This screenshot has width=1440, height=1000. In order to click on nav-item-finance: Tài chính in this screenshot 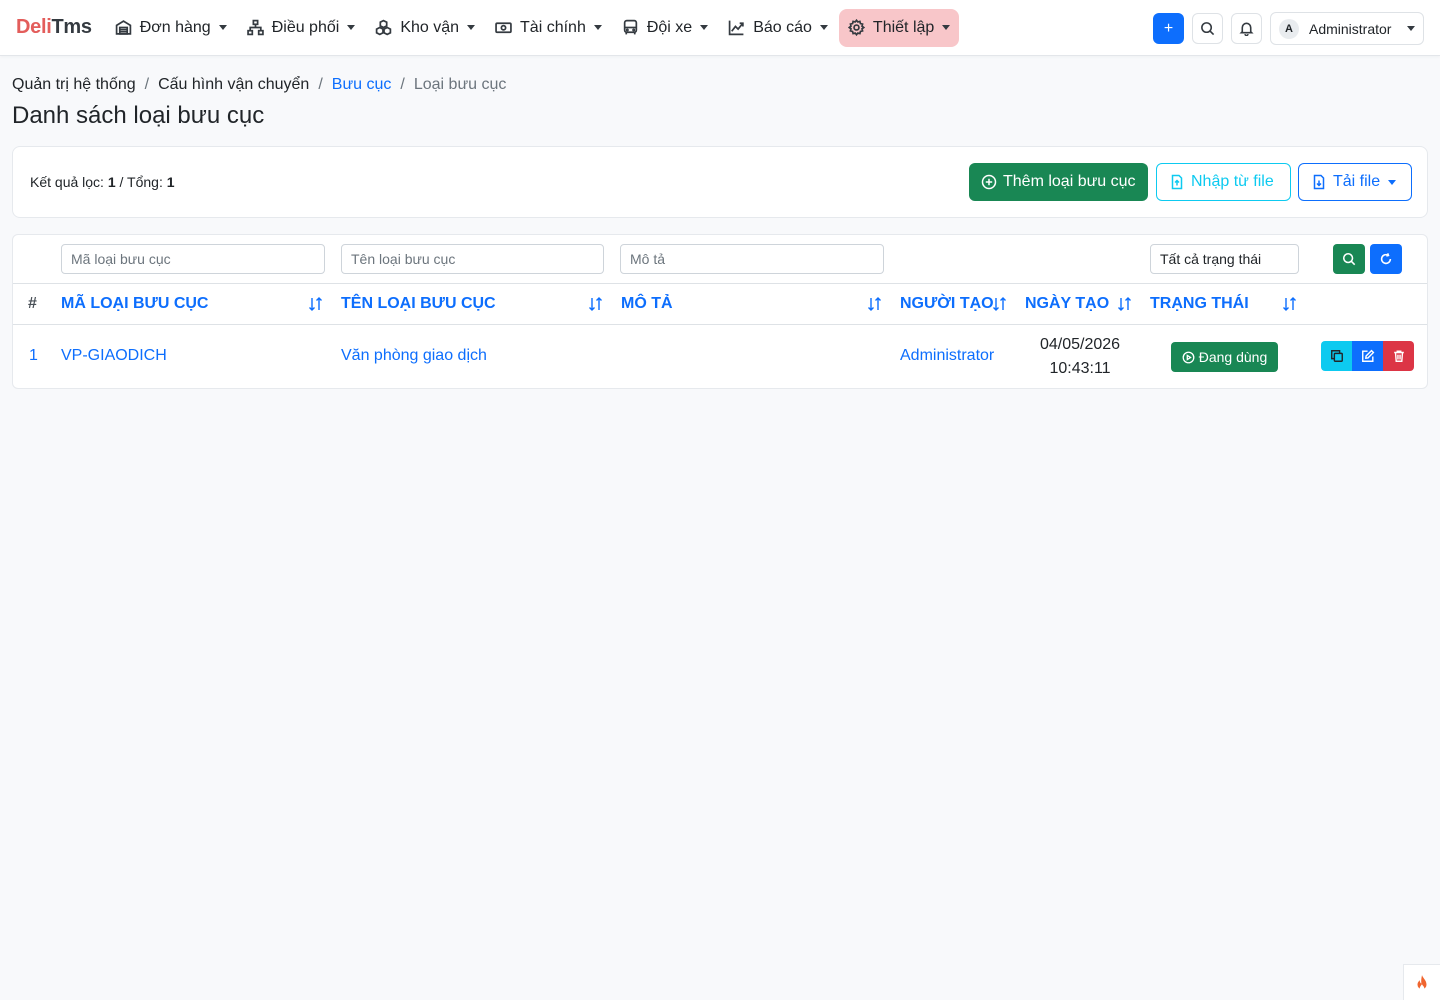, I will do `click(548, 28)`.